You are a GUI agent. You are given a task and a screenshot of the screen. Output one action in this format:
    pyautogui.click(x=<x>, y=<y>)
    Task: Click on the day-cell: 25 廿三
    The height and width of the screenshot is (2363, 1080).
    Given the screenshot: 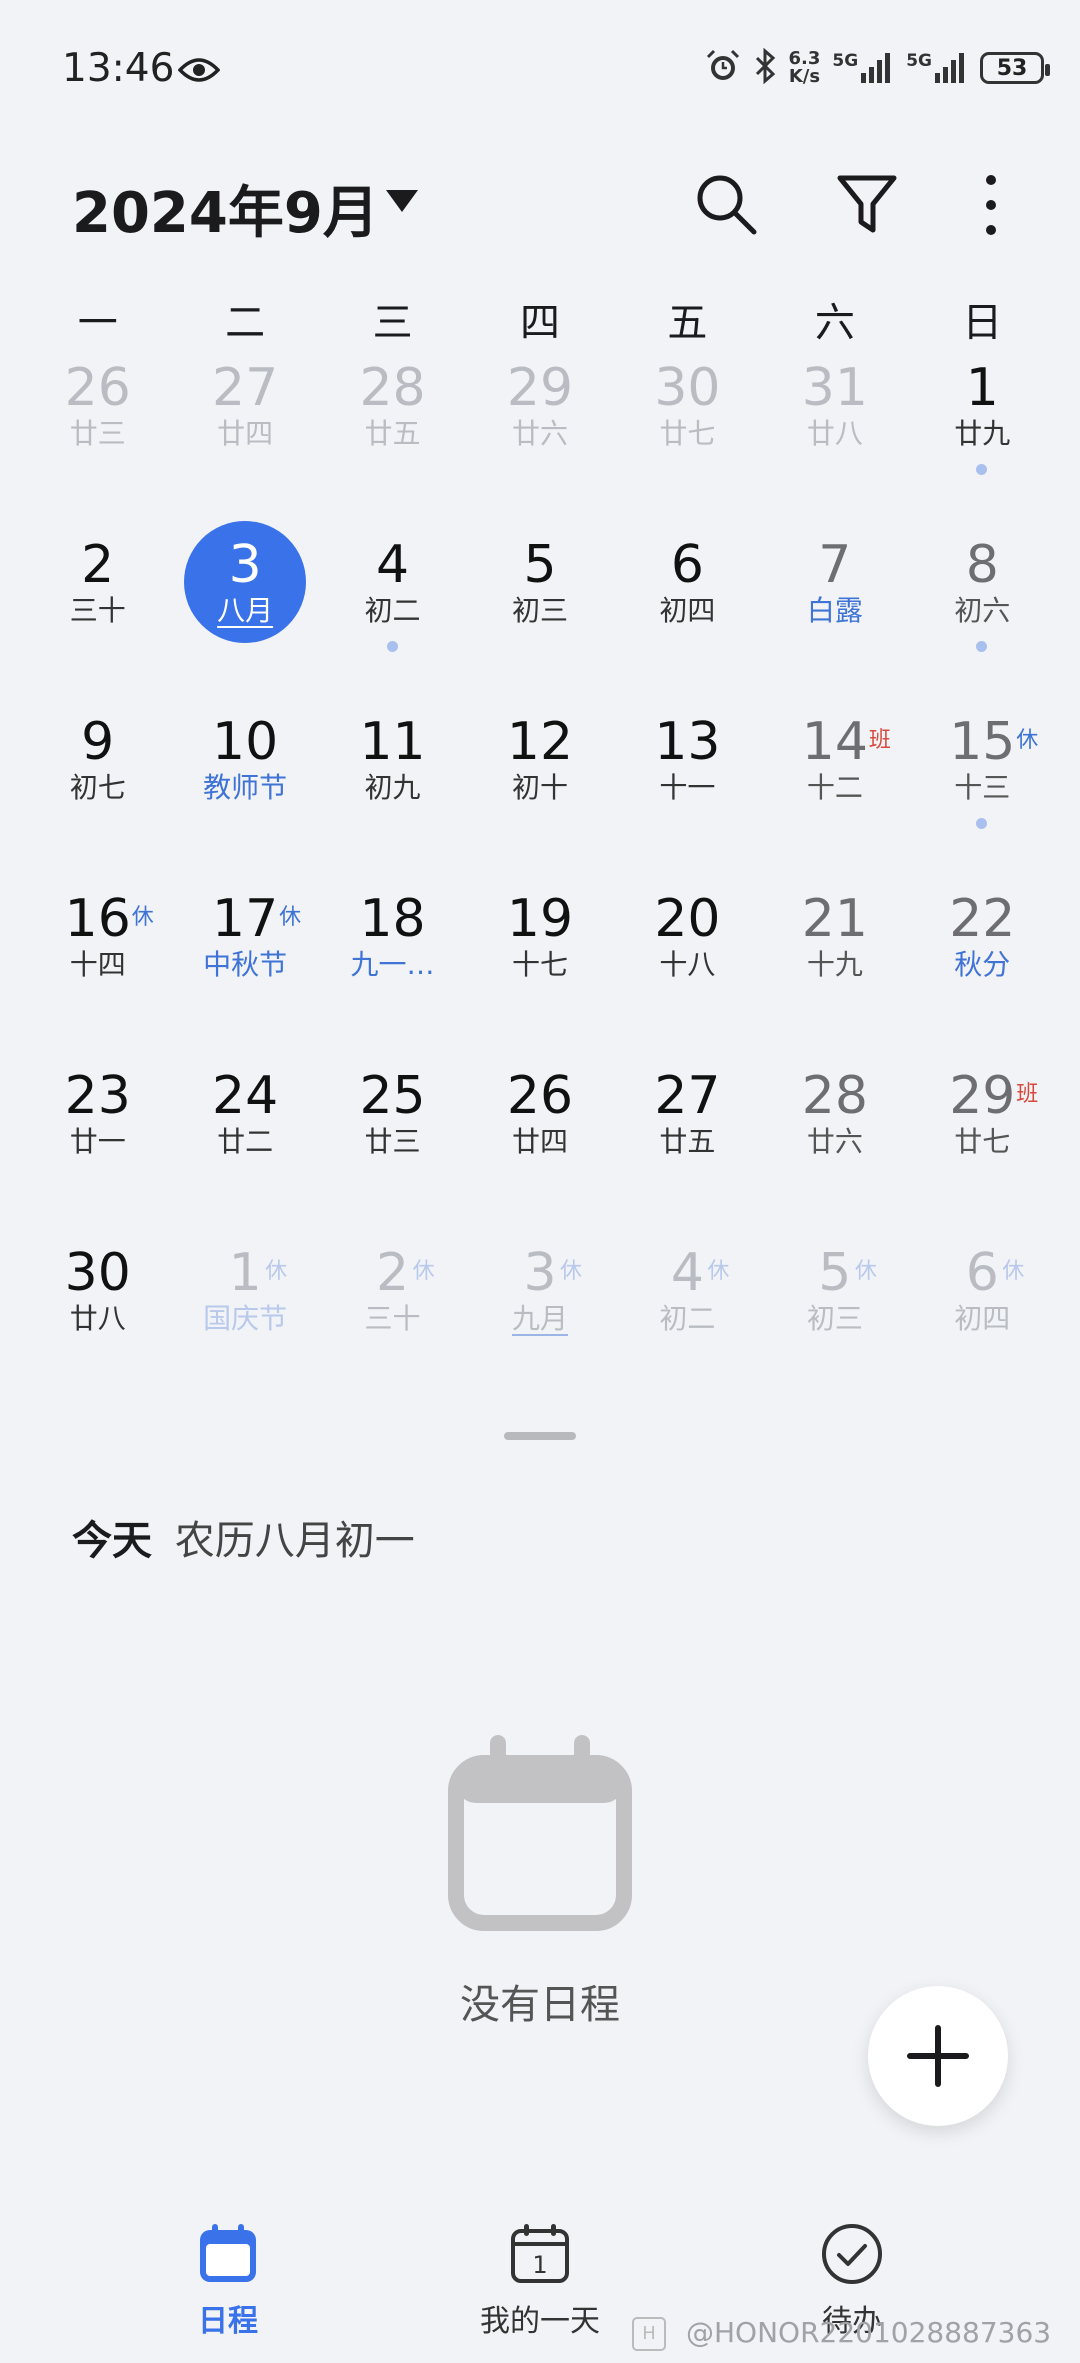 What is the action you would take?
    pyautogui.click(x=392, y=1156)
    